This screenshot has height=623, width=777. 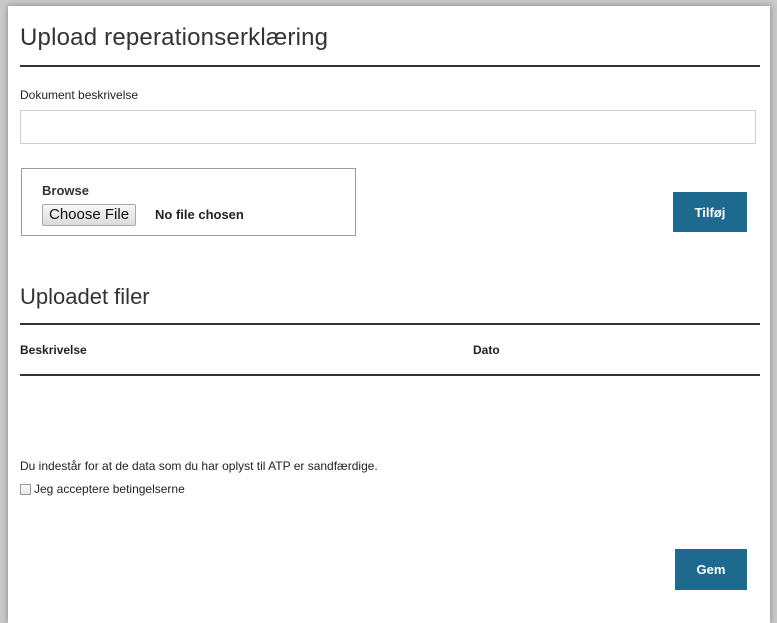 What do you see at coordinates (85, 296) in the screenshot?
I see `uploaded-files-title: Uploadet filer` at bounding box center [85, 296].